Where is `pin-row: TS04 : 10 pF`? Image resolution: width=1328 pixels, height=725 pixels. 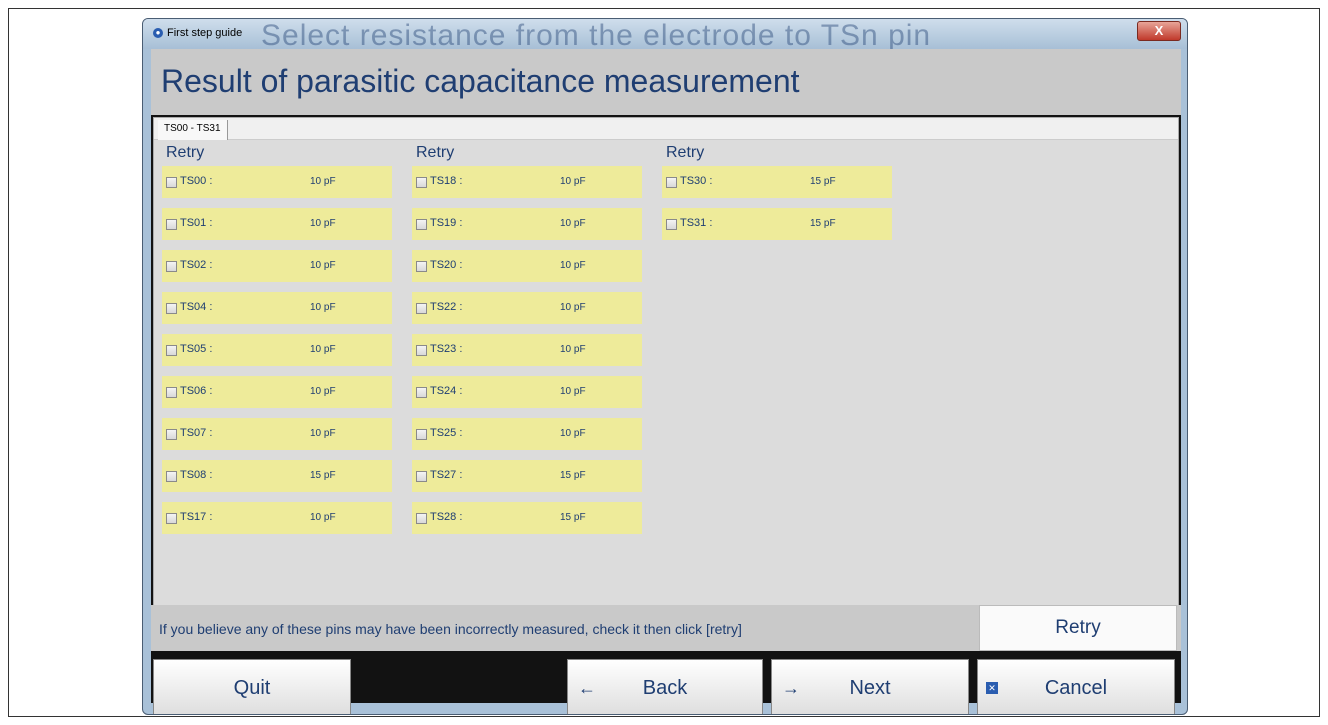 pin-row: TS04 : 10 pF is located at coordinates (277, 308).